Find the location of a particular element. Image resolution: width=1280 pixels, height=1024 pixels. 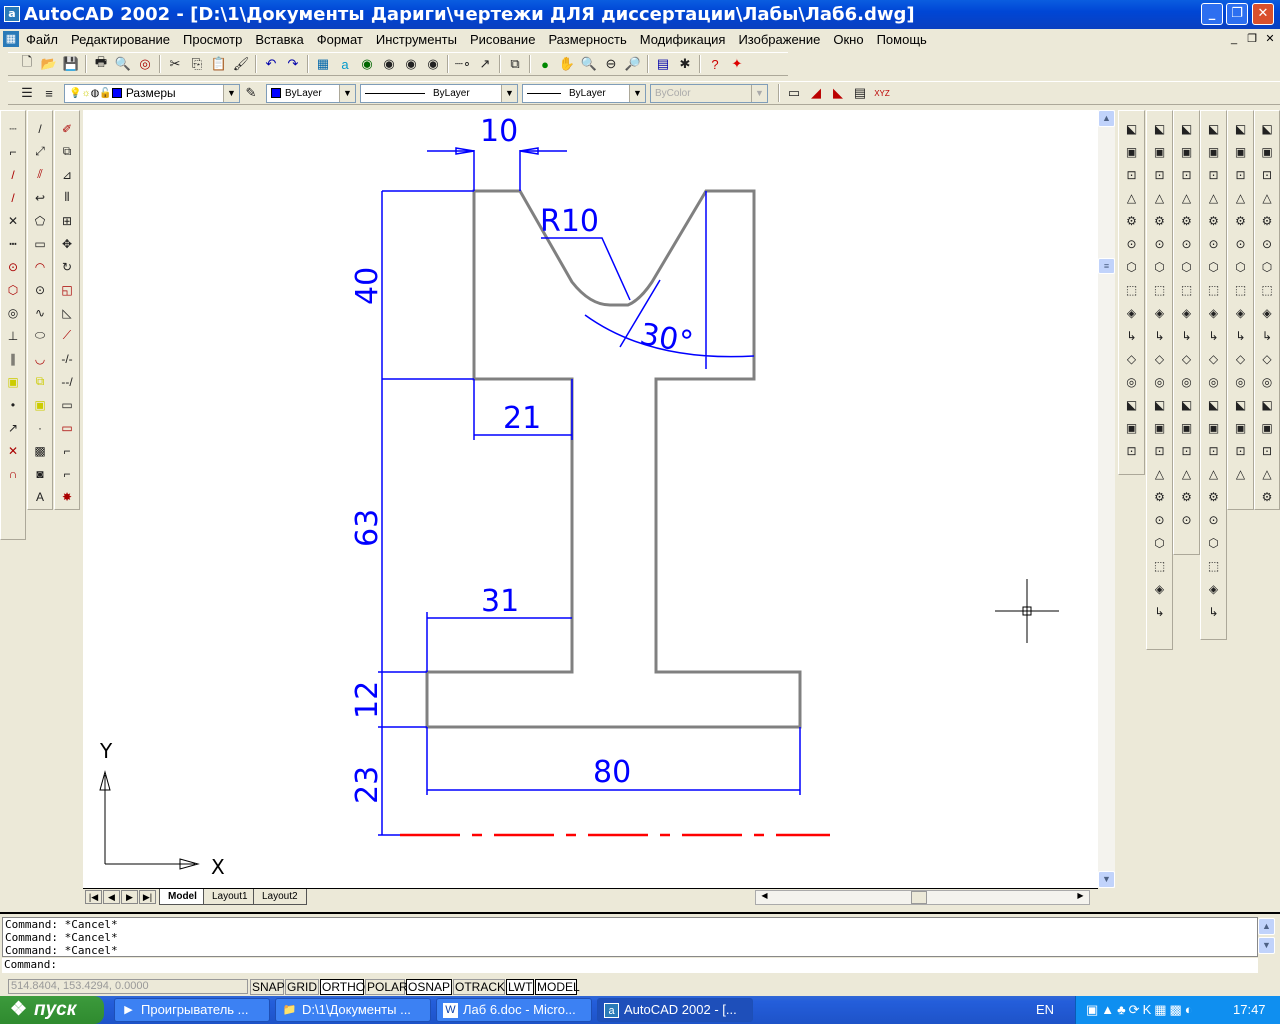

solids-editing-tool-7-icon: ⬡ is located at coordinates (1160, 266).